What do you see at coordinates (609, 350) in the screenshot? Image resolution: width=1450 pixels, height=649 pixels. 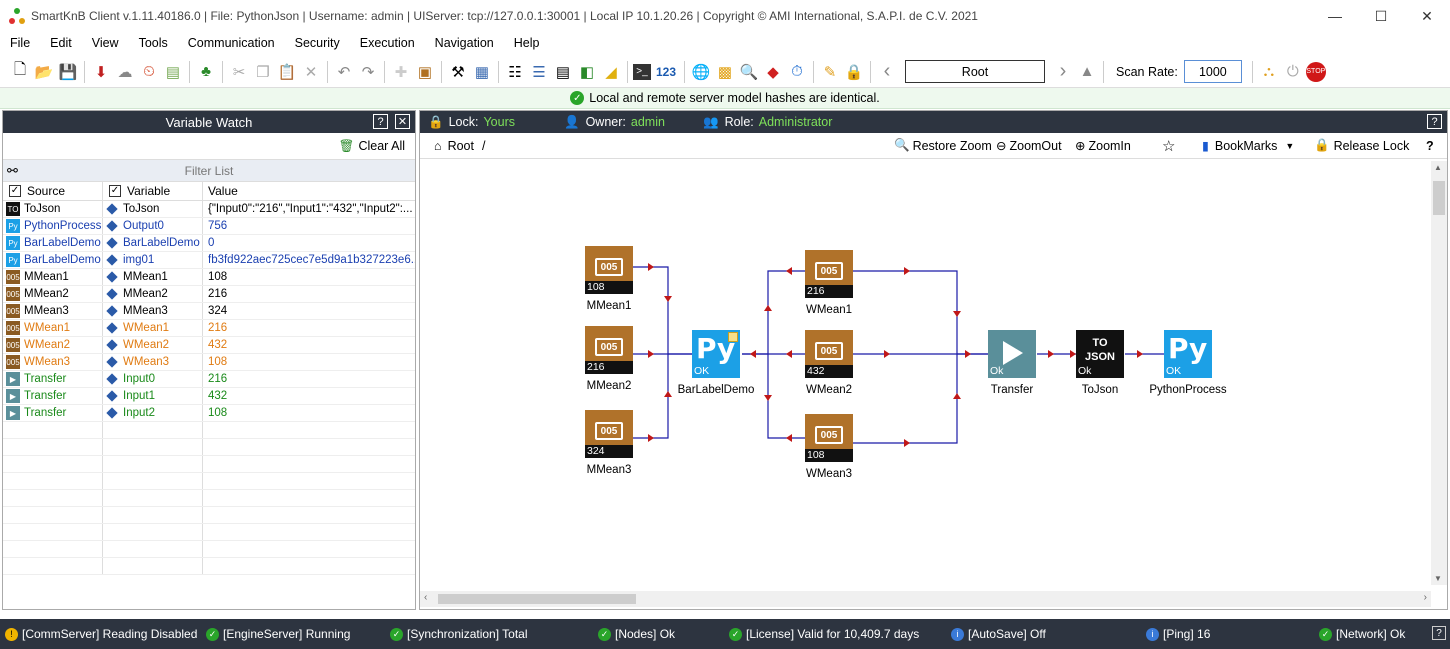 I see `mmean2-block: 005 216` at bounding box center [609, 350].